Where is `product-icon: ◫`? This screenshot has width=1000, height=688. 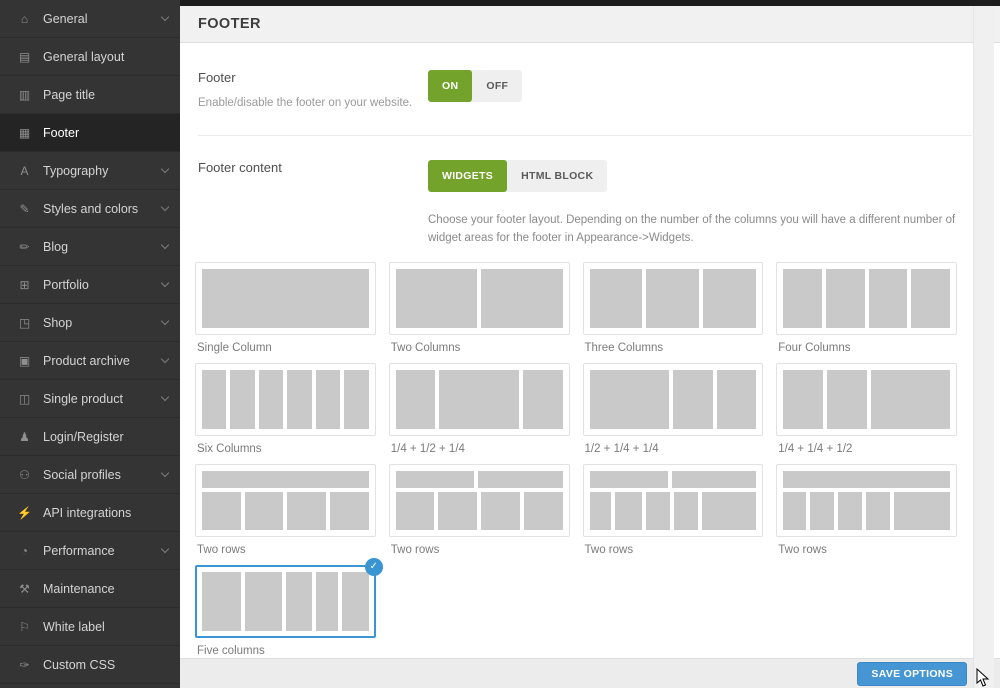
product-icon: ◫ is located at coordinates (24, 398).